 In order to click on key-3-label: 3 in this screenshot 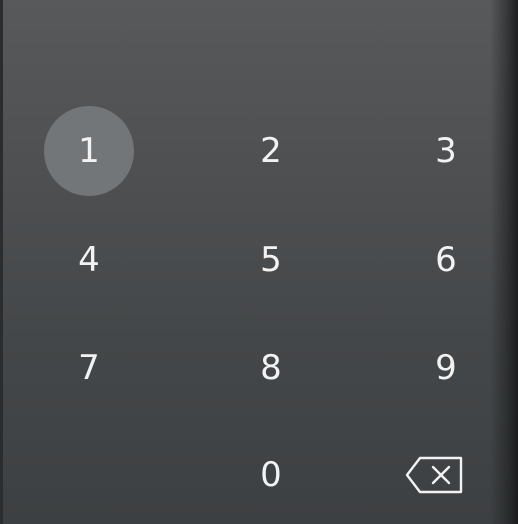, I will do `click(446, 151)`.